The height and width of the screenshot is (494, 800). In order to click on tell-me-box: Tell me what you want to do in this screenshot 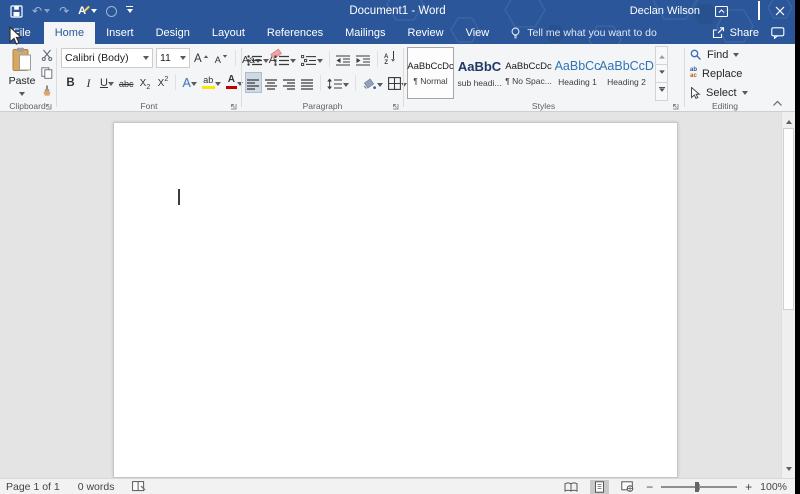, I will do `click(583, 33)`.